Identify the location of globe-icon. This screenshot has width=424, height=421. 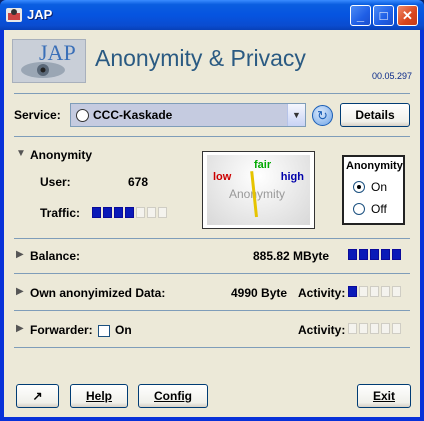
(82, 115).